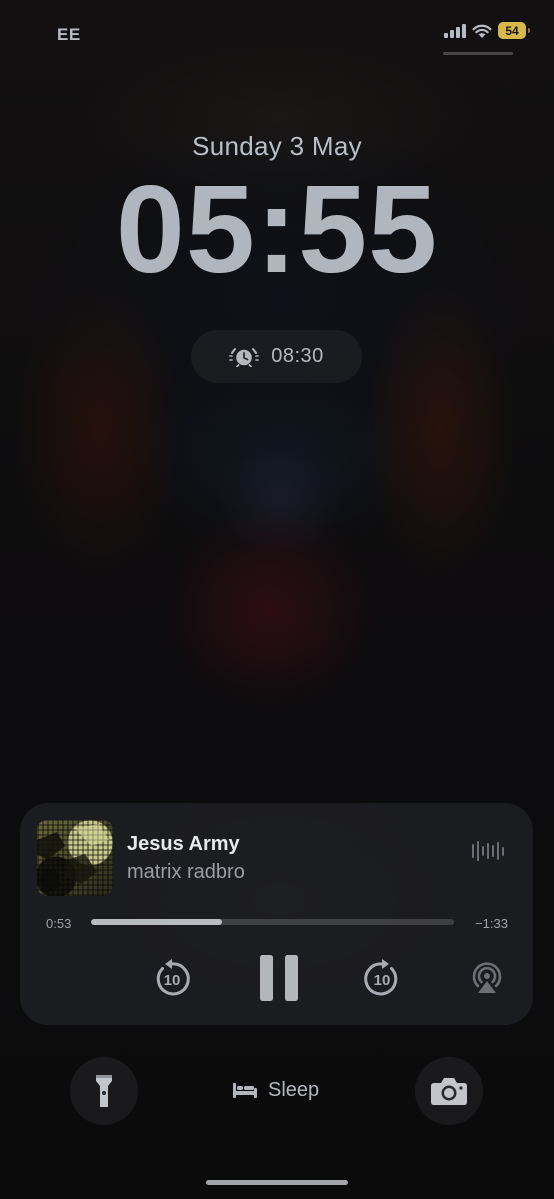 This screenshot has width=554, height=1199. What do you see at coordinates (75, 858) in the screenshot?
I see `album-artwork` at bounding box center [75, 858].